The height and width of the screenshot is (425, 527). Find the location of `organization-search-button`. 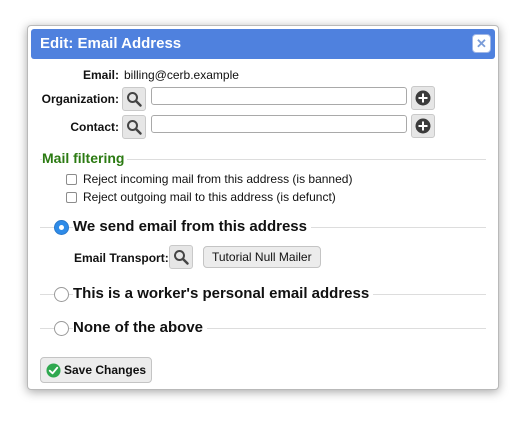

organization-search-button is located at coordinates (134, 99).